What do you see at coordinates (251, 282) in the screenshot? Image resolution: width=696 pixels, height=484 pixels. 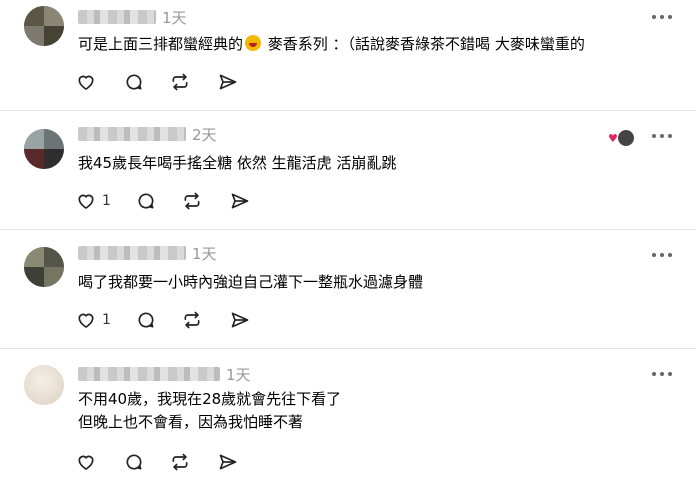 I see `comment-text: 喝了我都要一小時內強迫自己灌下一整瓶水過濾身體` at bounding box center [251, 282].